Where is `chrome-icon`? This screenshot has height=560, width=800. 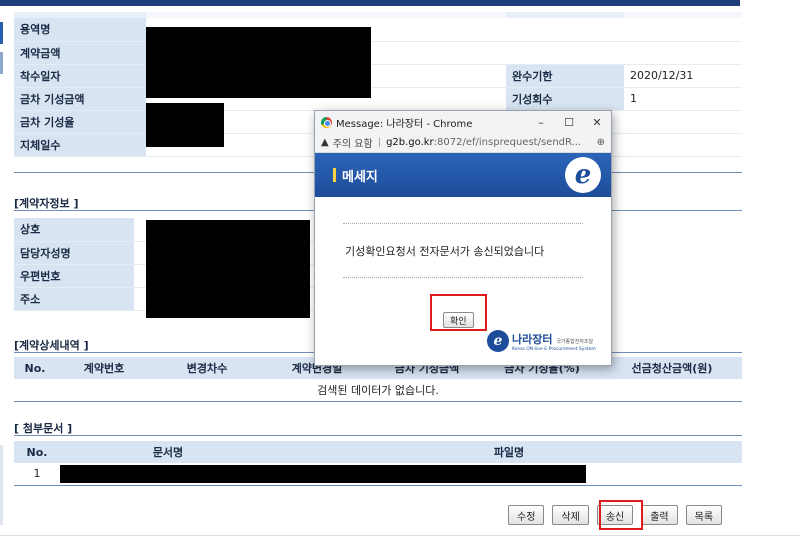 chrome-icon is located at coordinates (326, 122).